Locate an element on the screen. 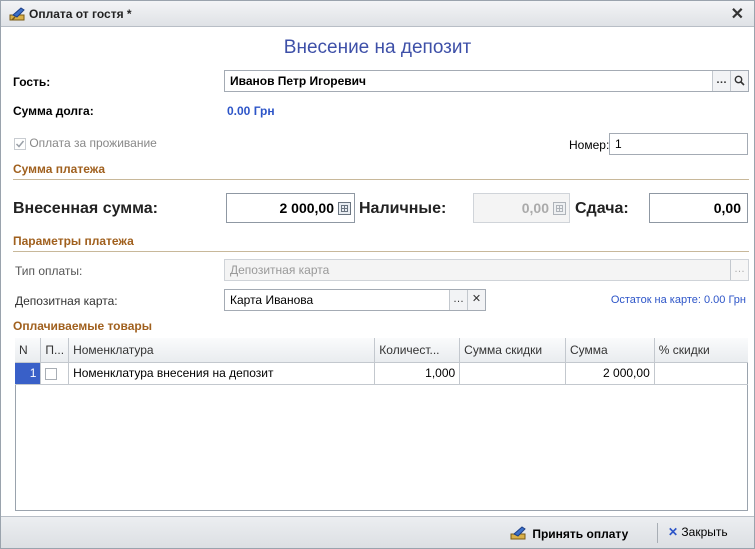  col-sum: Сумма is located at coordinates (610, 350).